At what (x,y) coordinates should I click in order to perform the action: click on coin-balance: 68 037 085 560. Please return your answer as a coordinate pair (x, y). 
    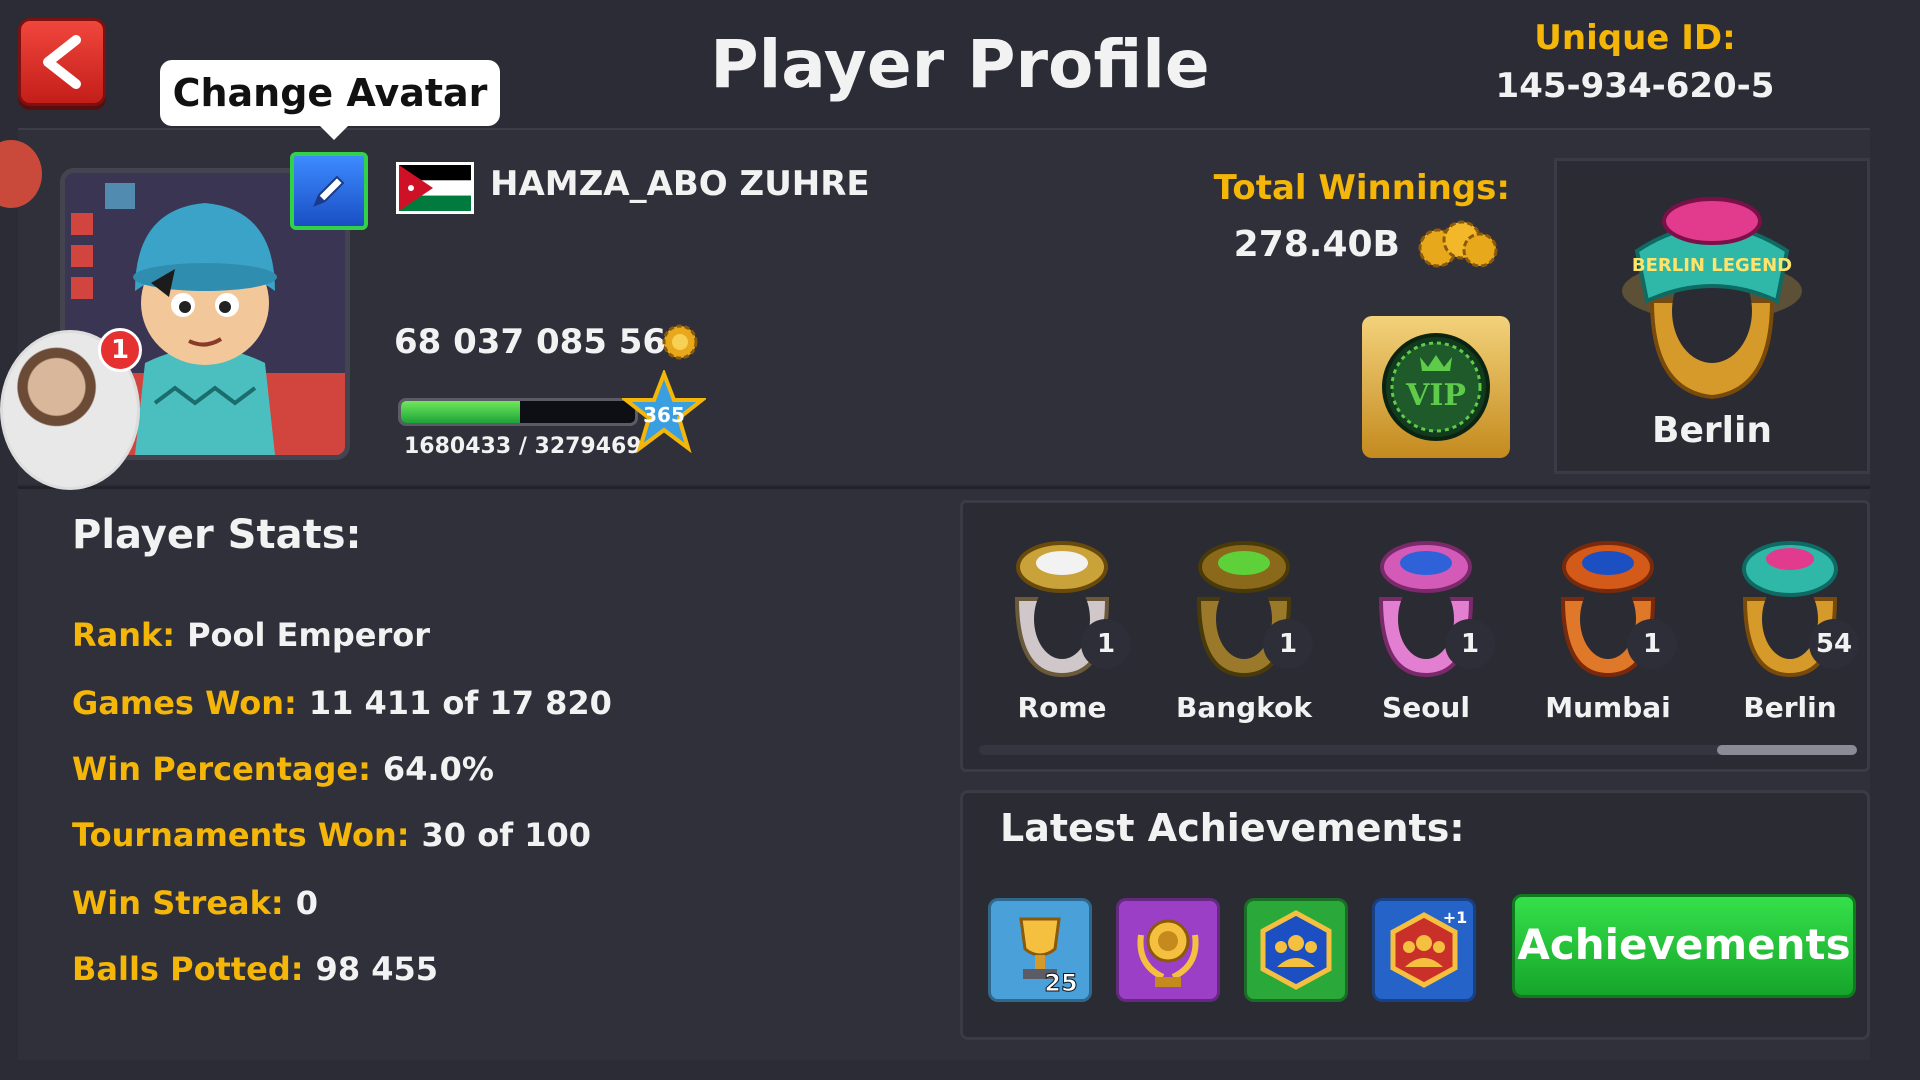
    Looking at the image, I should click on (542, 342).